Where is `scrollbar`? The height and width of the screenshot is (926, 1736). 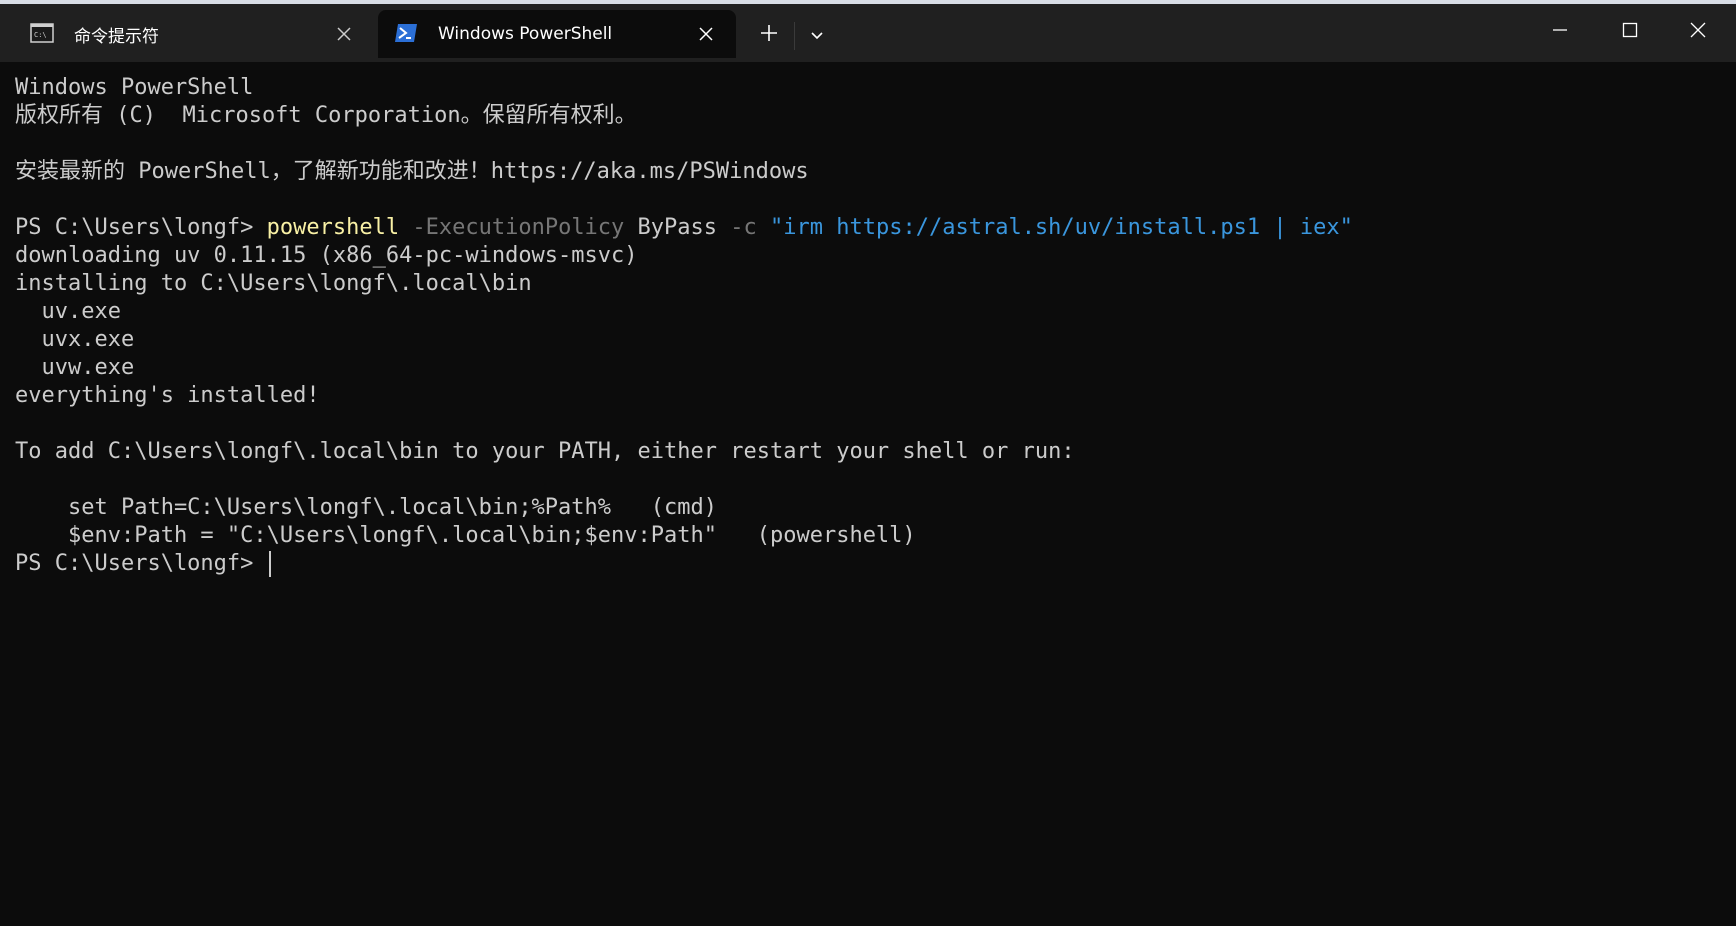
scrollbar is located at coordinates (1731, 492).